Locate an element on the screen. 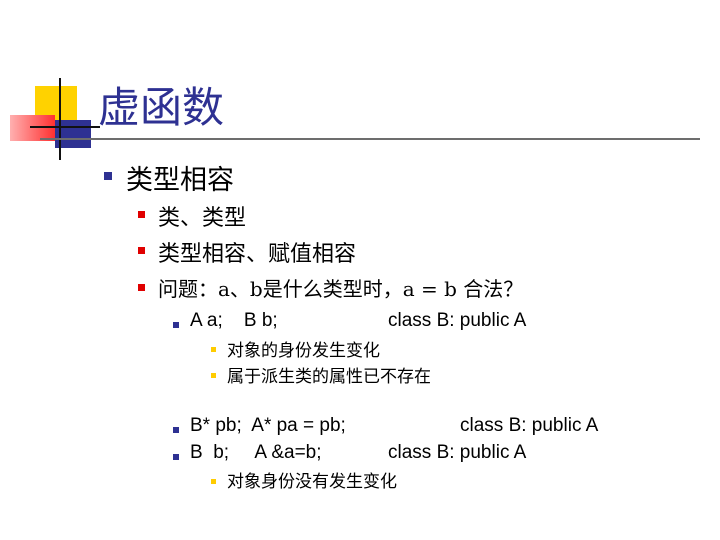 This screenshot has width=720, height=540. bullet-text: 问题：a、b是什么类型时，a = b 合法？ is located at coordinates (341, 289).